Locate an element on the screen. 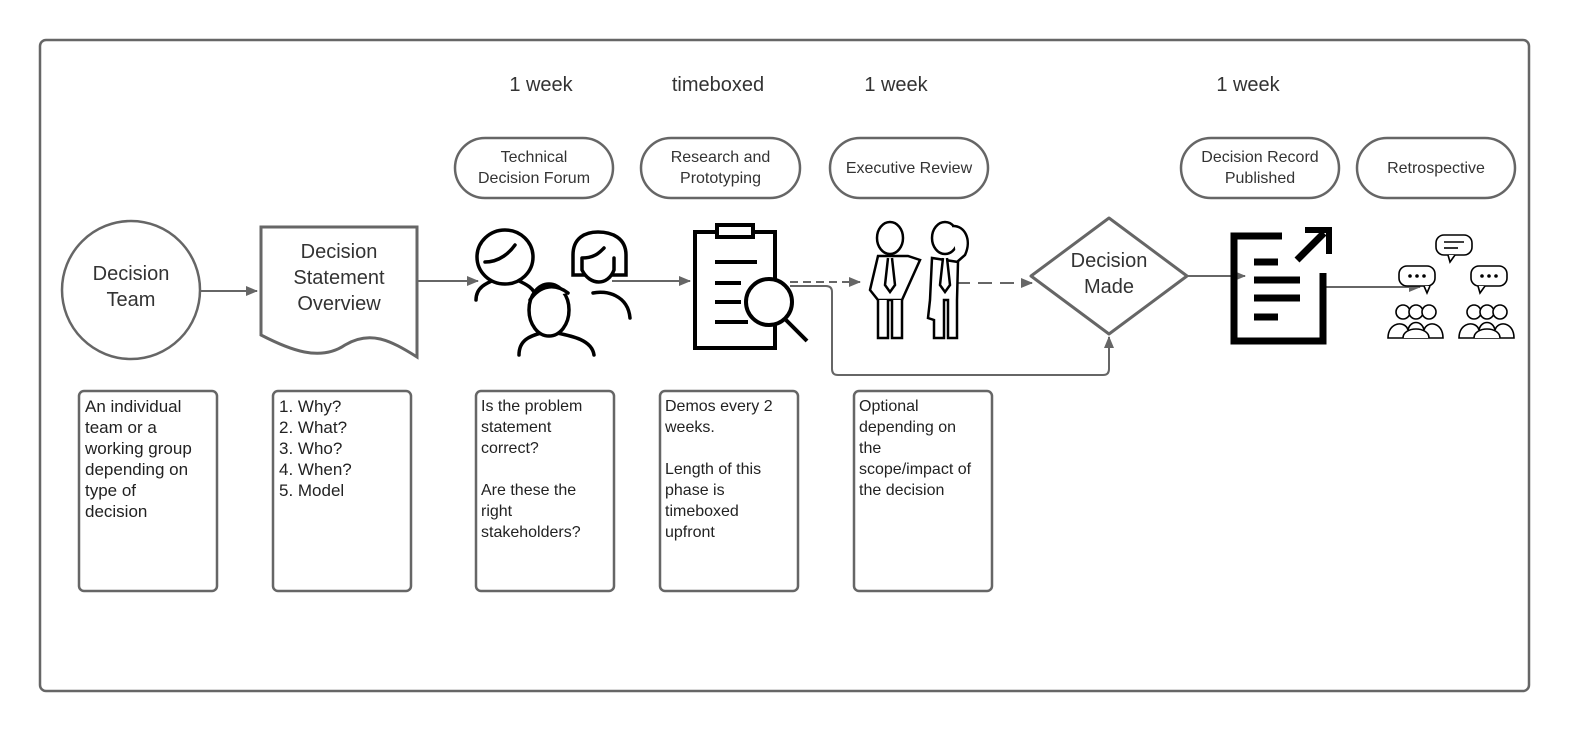 The image size is (1587, 740). note-line: correct? is located at coordinates (510, 448).